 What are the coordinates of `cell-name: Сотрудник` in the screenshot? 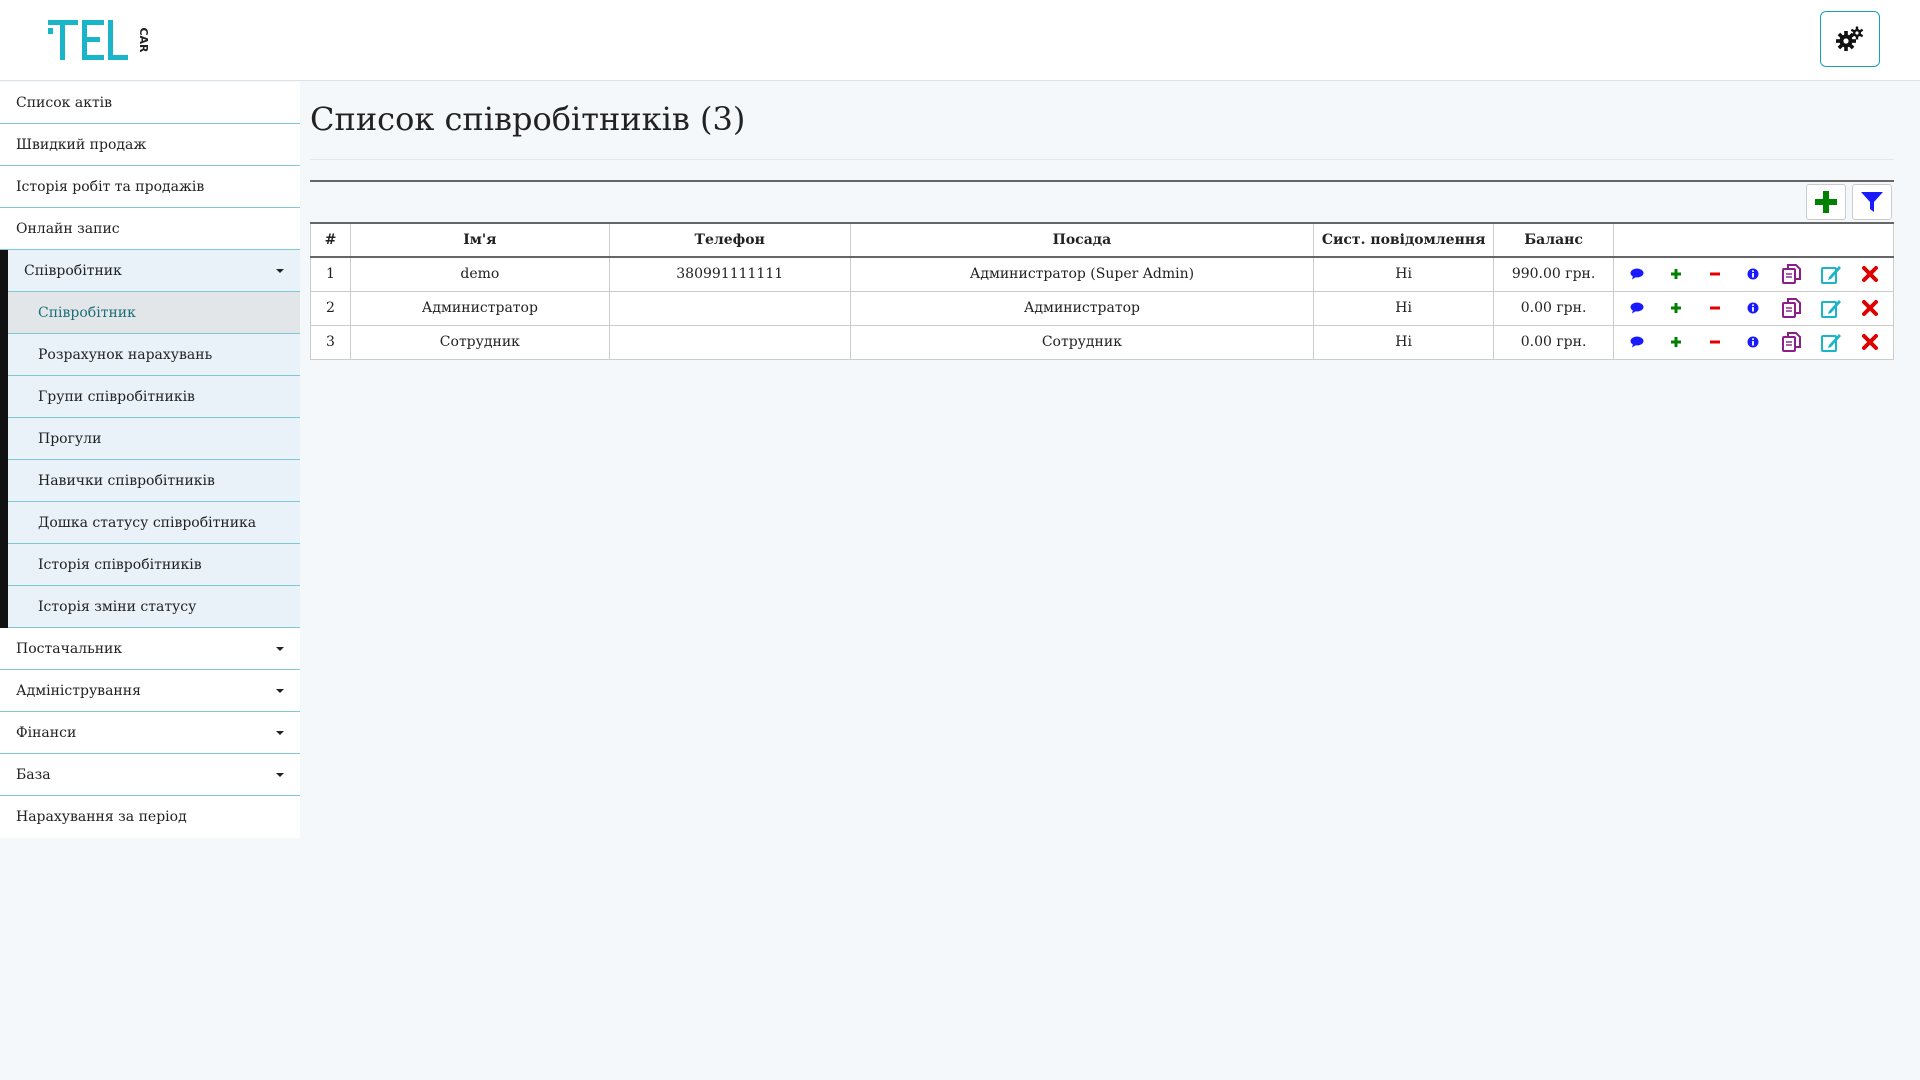 It's located at (479, 342).